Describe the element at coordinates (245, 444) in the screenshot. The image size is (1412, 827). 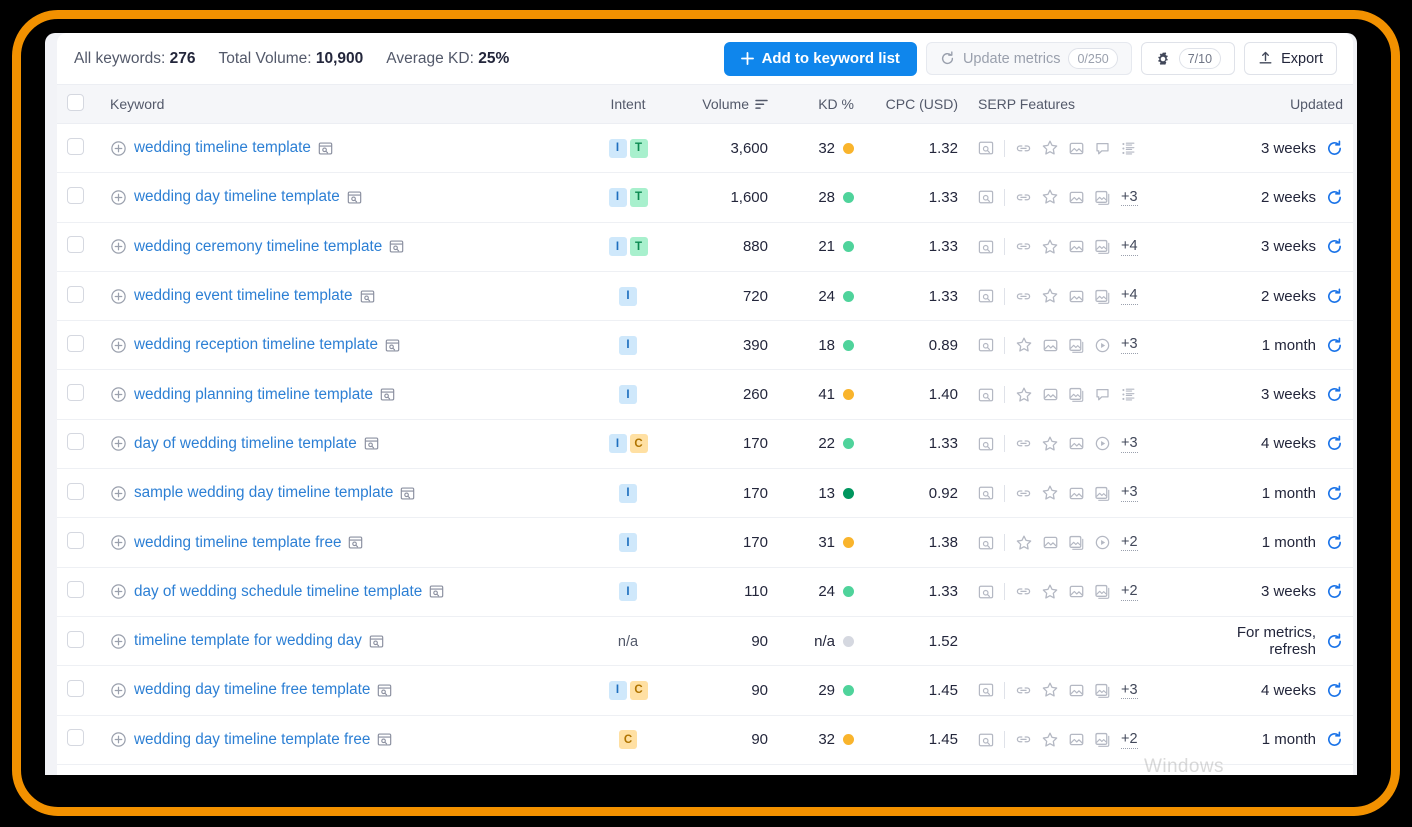
I see `keyword-link: day of wedding timeline template` at that location.